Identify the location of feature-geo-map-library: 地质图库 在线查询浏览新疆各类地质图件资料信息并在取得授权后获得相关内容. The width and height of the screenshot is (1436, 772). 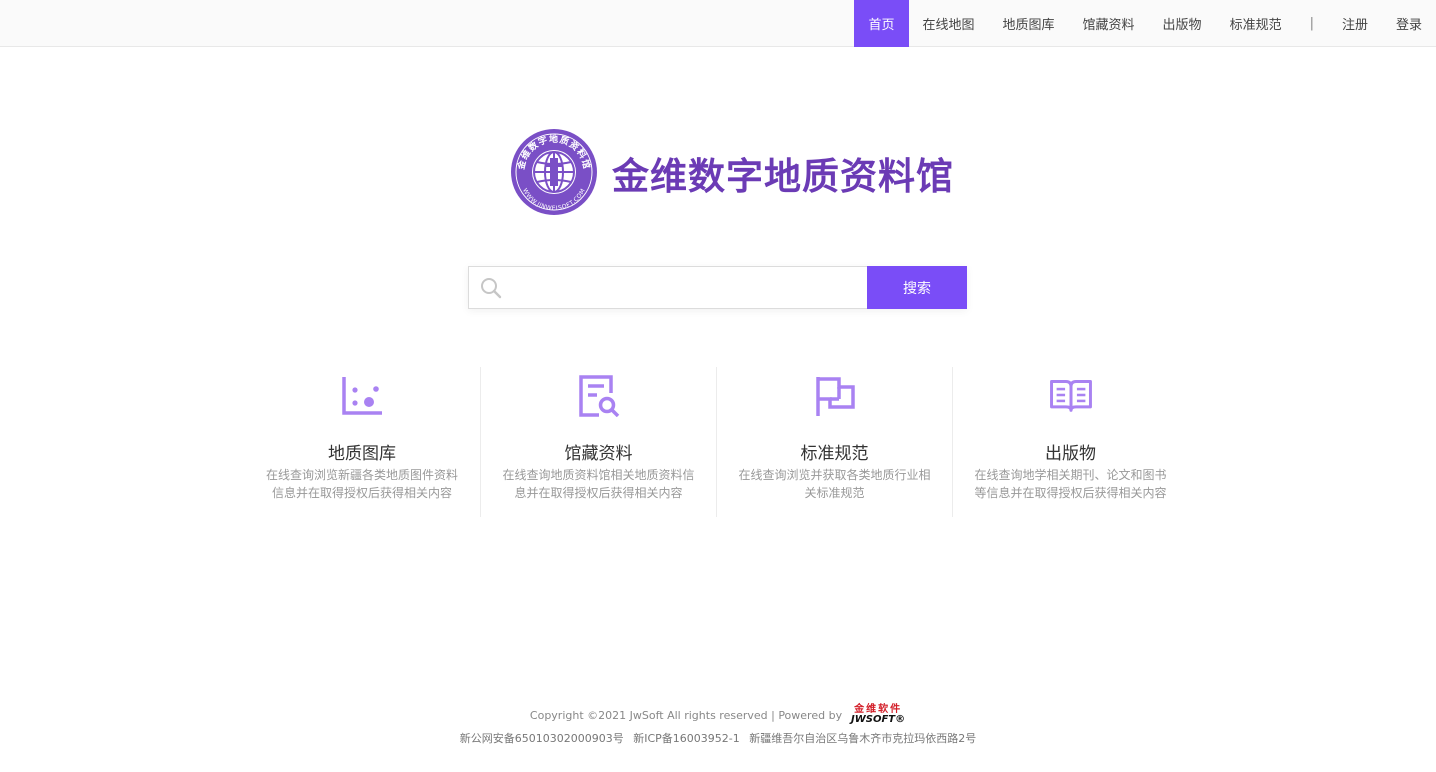
(362, 442).